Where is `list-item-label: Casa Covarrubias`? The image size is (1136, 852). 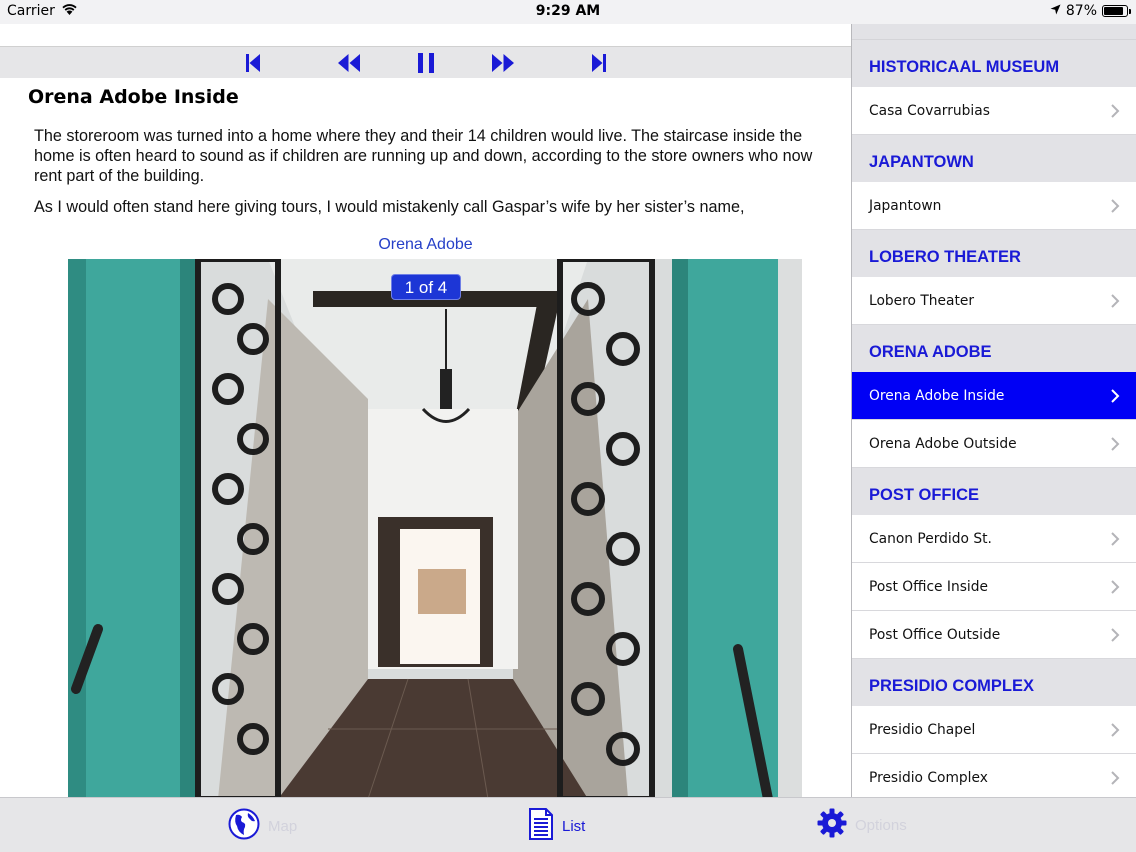 list-item-label: Casa Covarrubias is located at coordinates (929, 110).